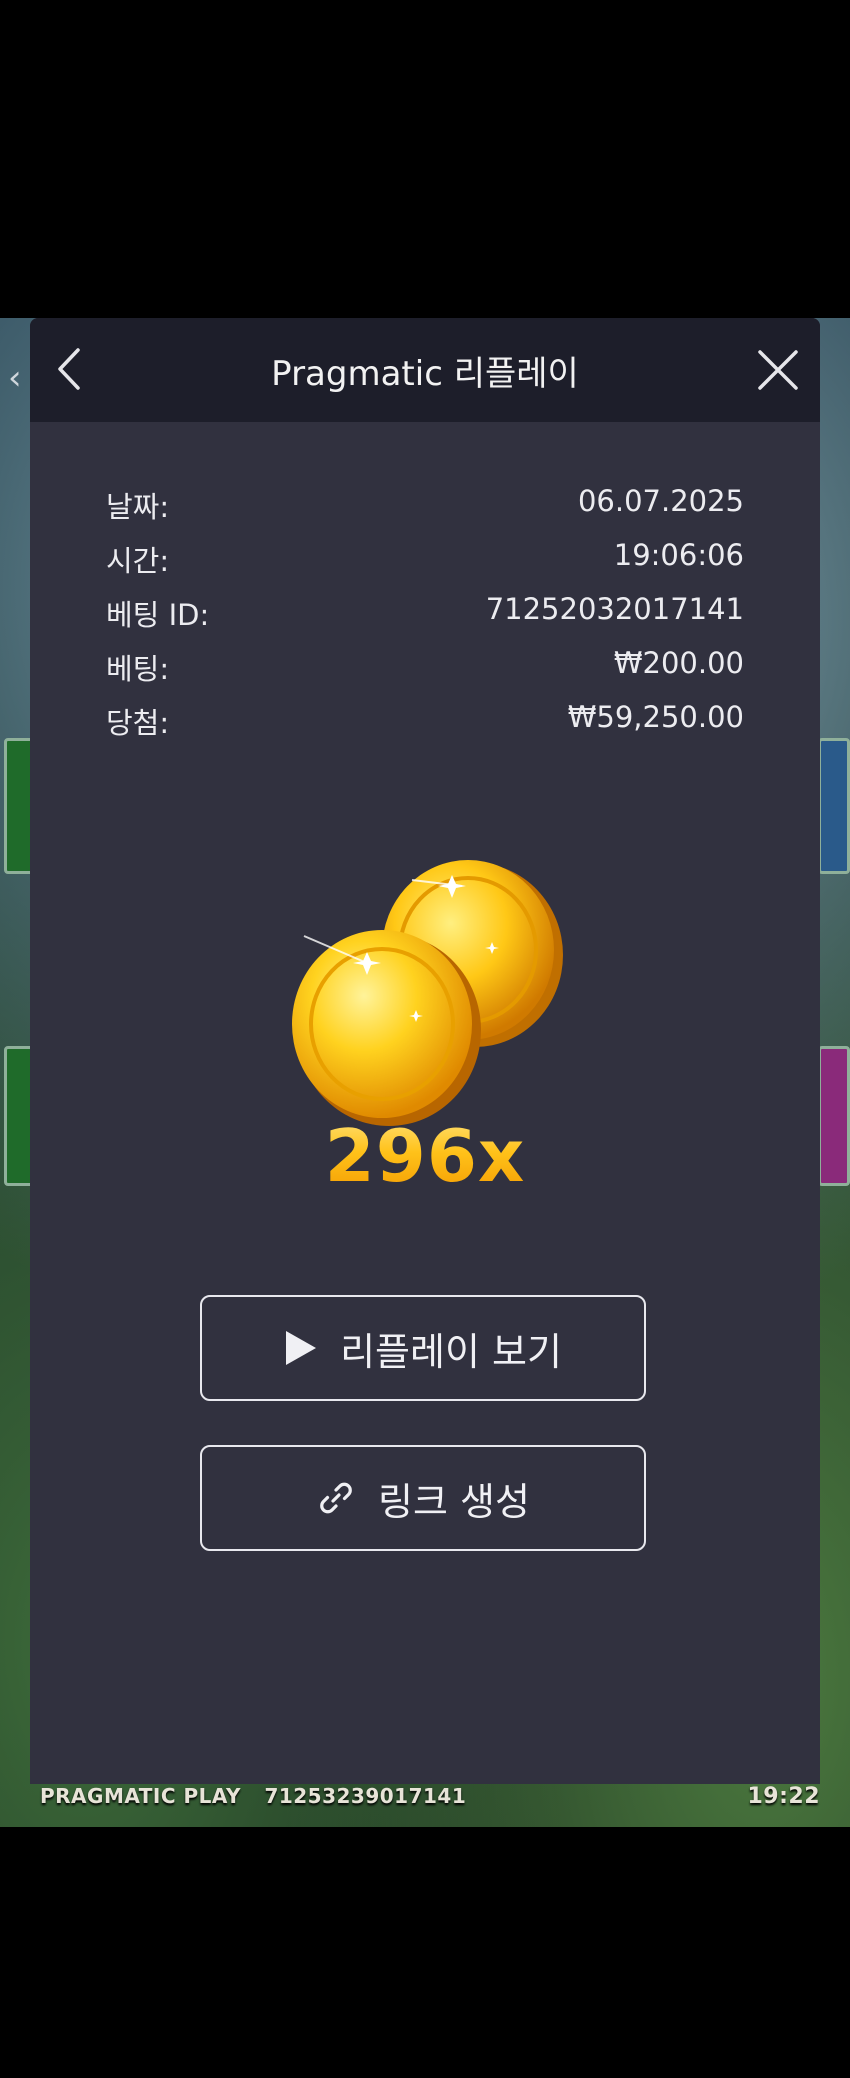 This screenshot has height=2078, width=850. Describe the element at coordinates (15, 378) in the screenshot. I see `background-chevron-left-icon: ‹` at that location.